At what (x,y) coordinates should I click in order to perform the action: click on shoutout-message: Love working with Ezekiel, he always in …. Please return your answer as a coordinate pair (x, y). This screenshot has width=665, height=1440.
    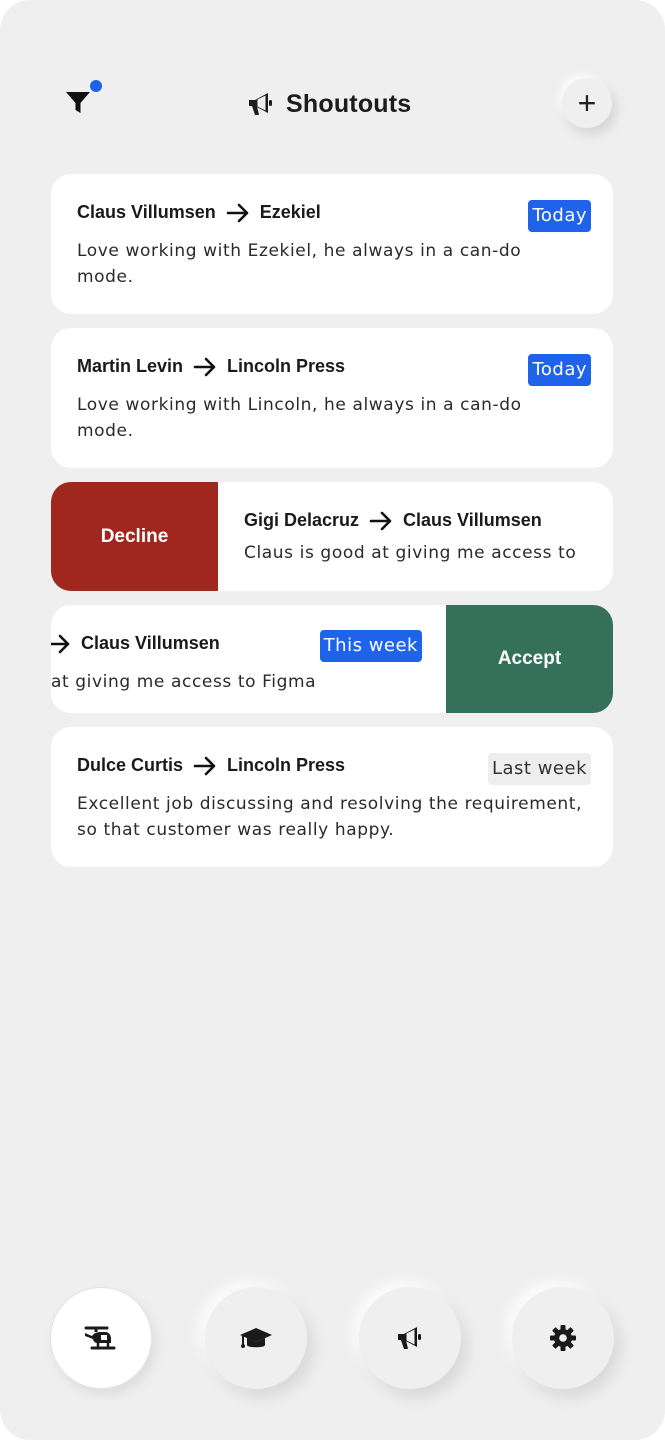
    Looking at the image, I should click on (299, 264).